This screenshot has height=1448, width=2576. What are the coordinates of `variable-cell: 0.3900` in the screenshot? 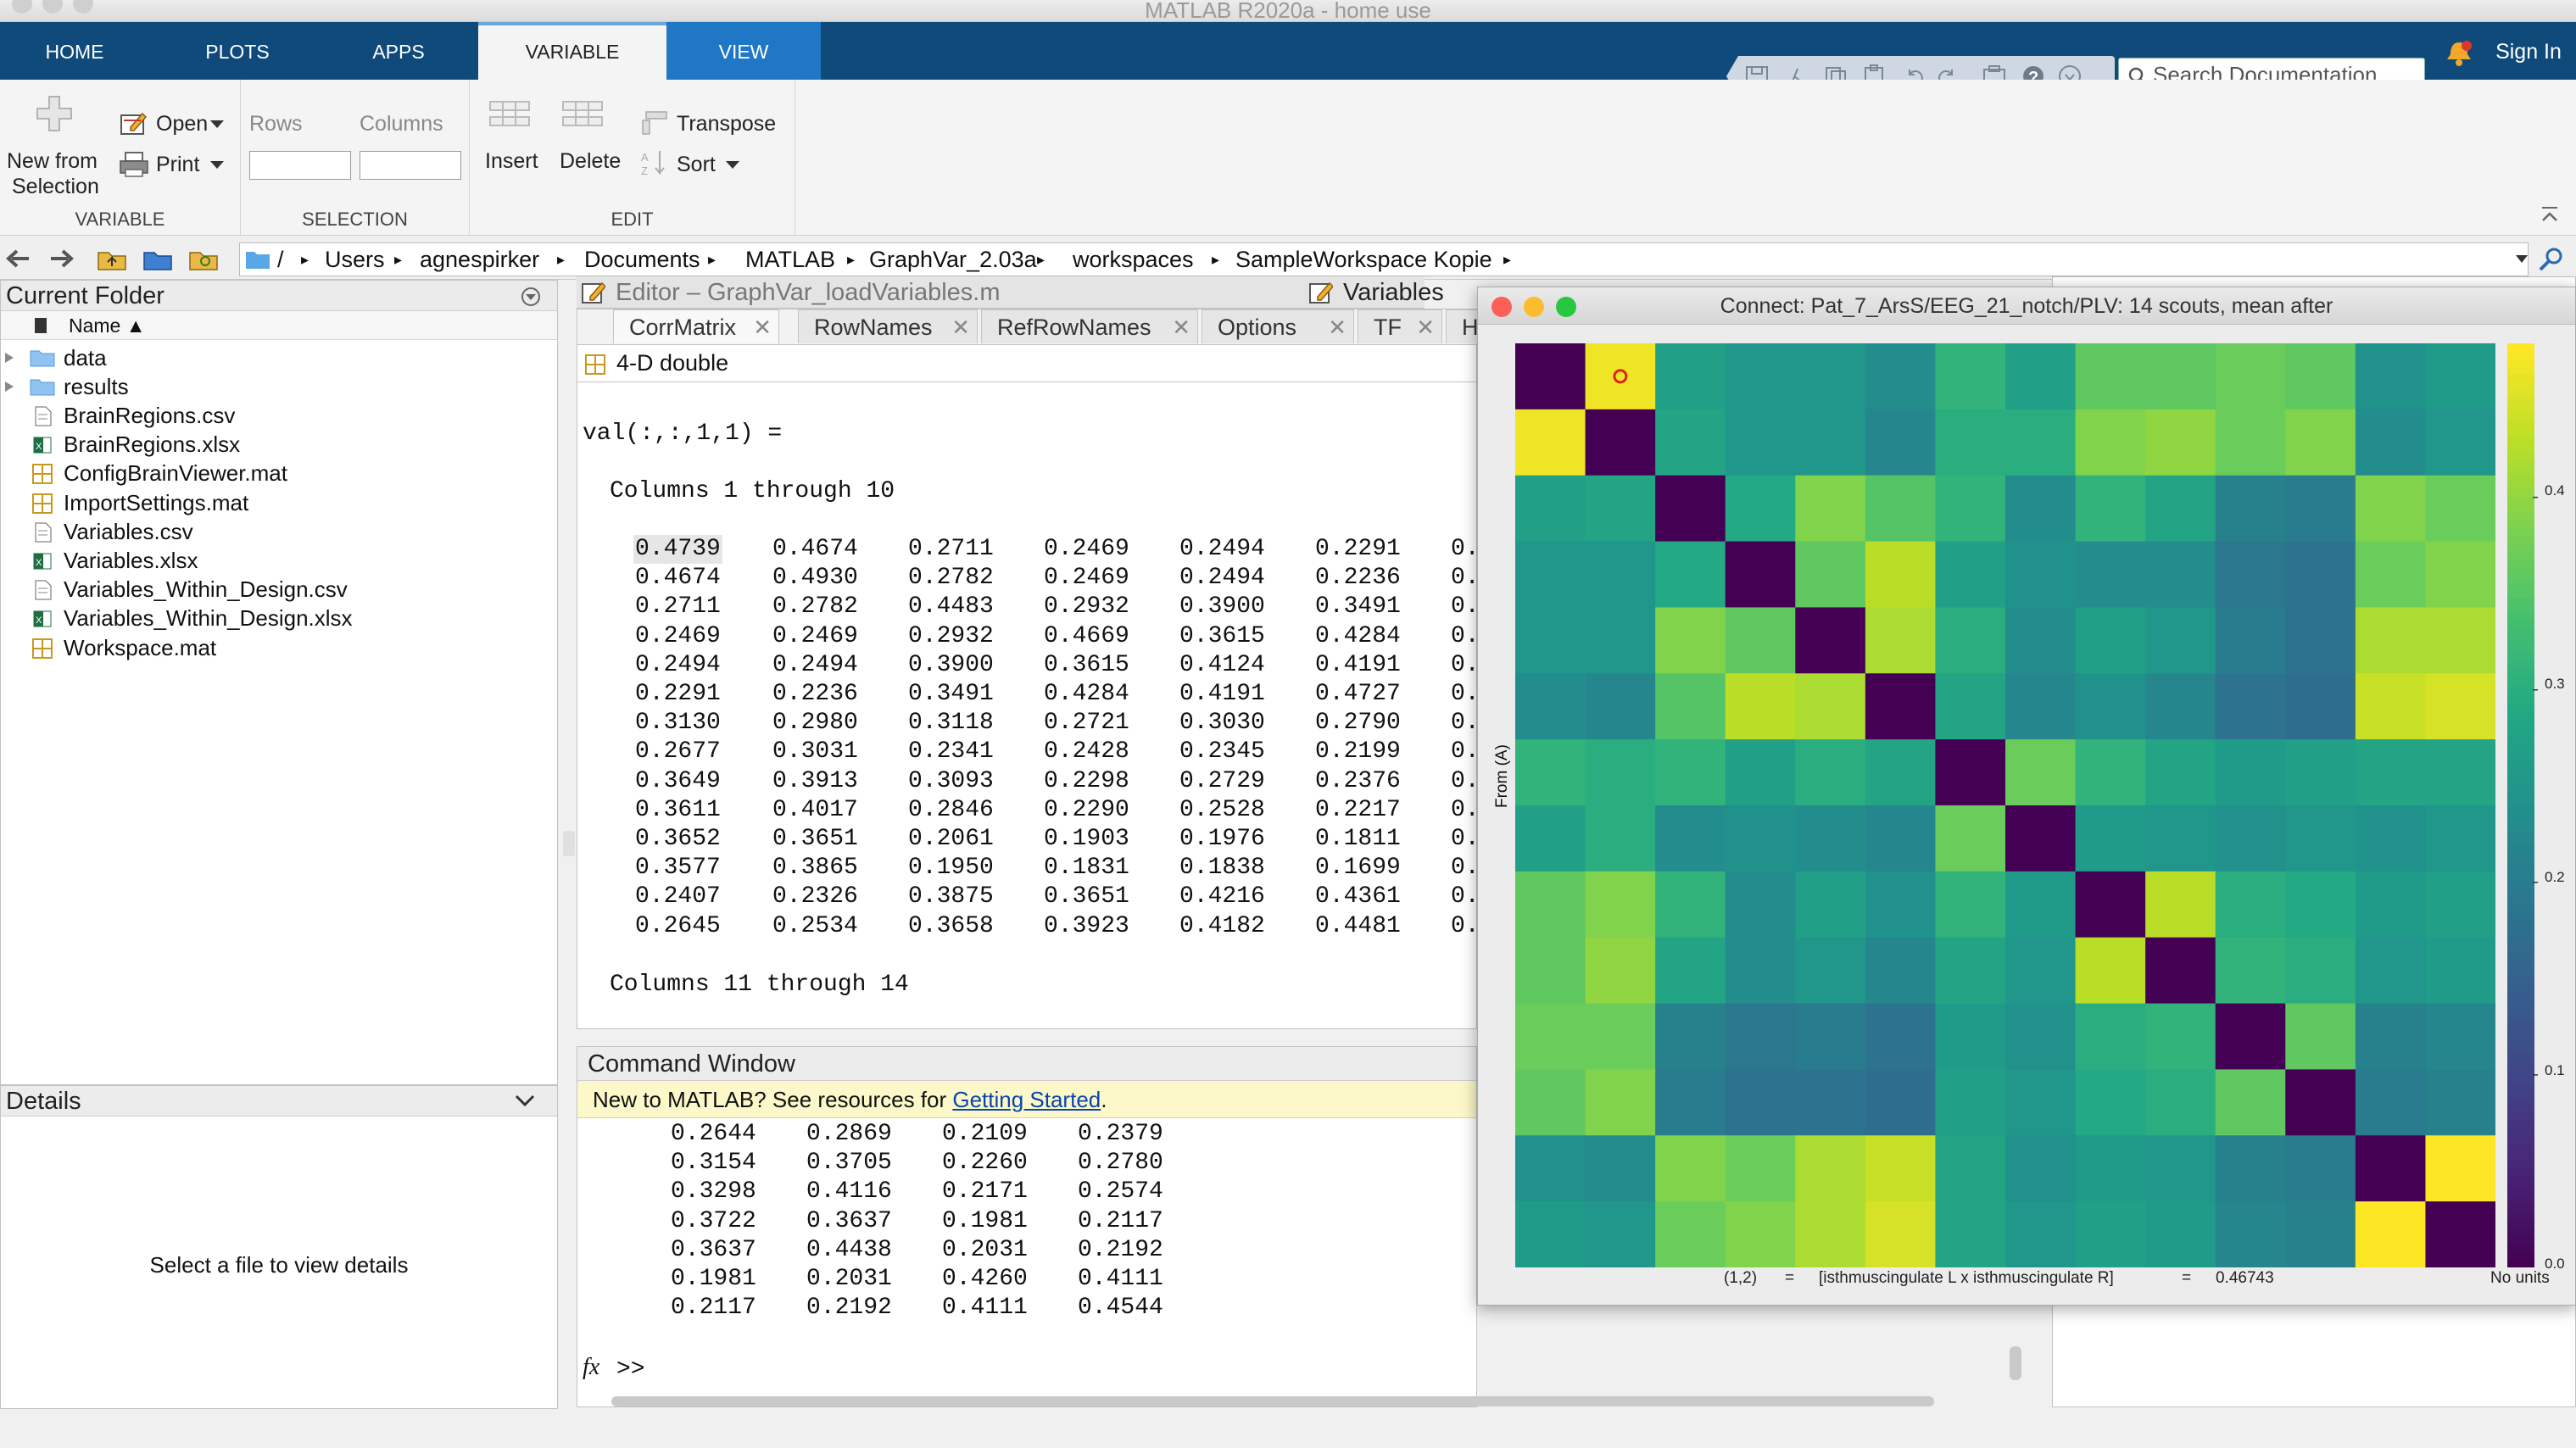 It's located at (951, 665).